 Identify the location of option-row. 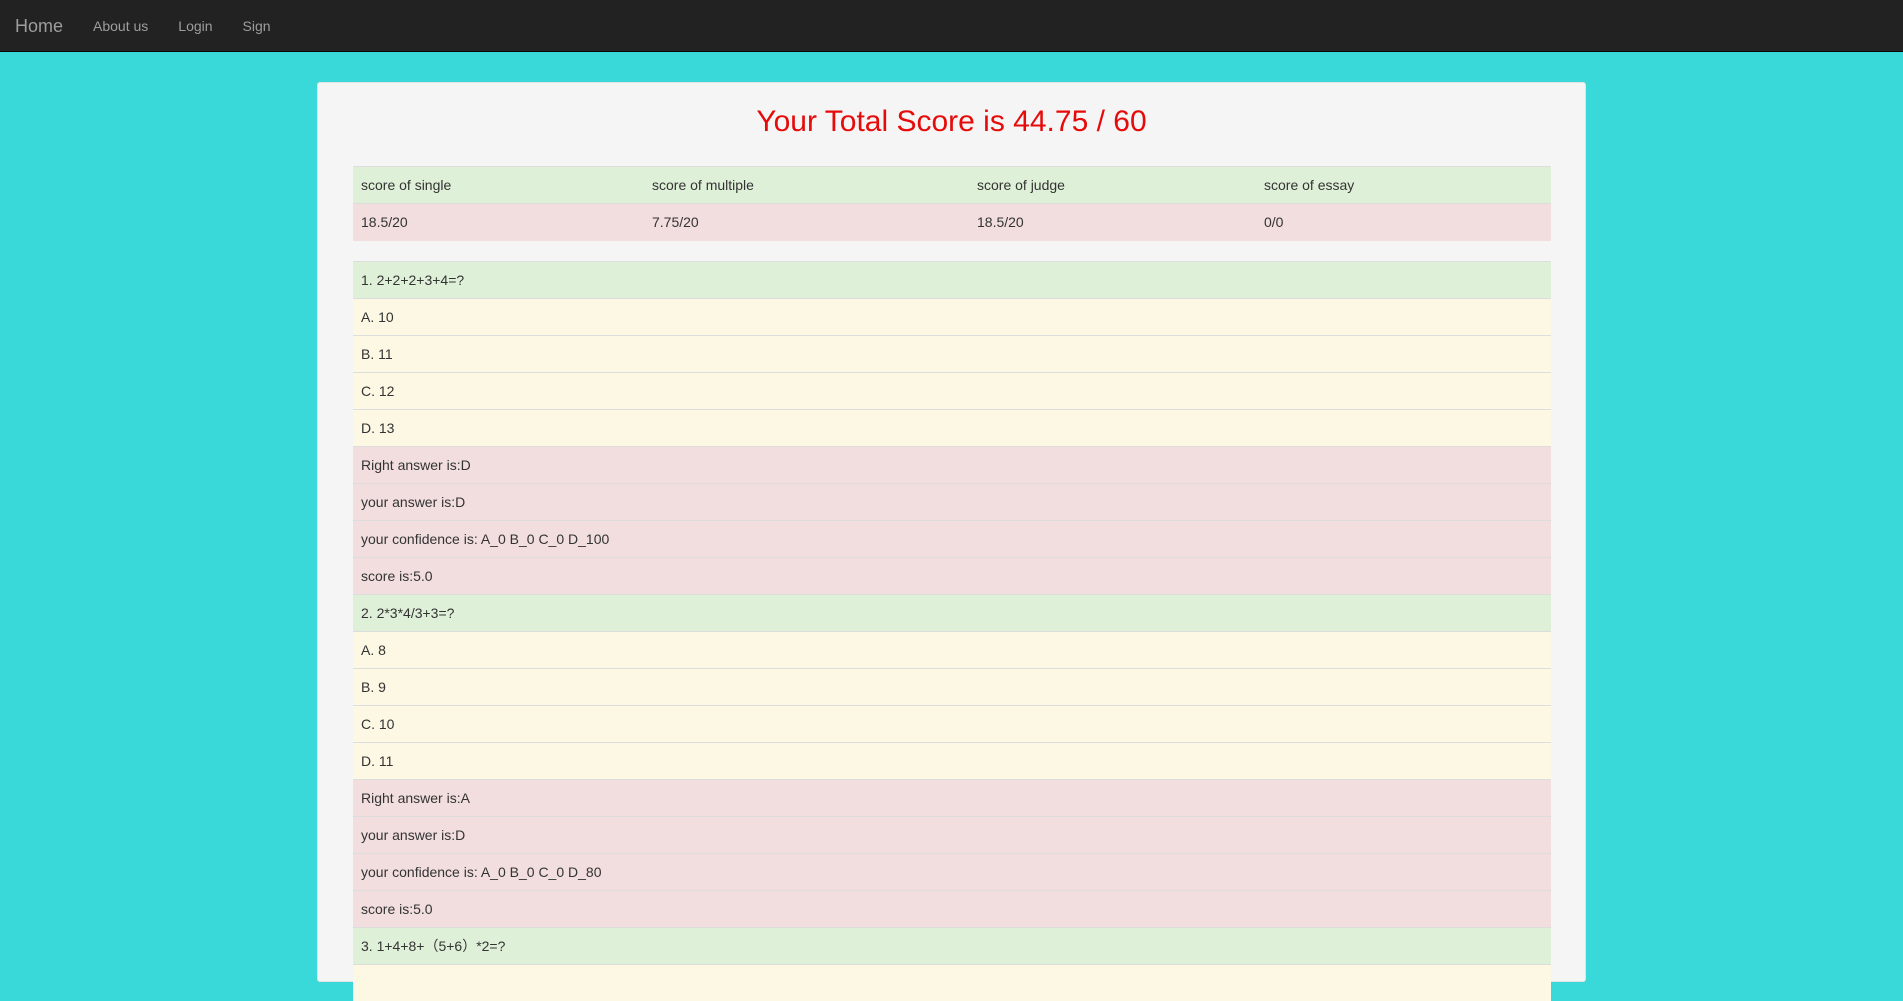
(952, 982).